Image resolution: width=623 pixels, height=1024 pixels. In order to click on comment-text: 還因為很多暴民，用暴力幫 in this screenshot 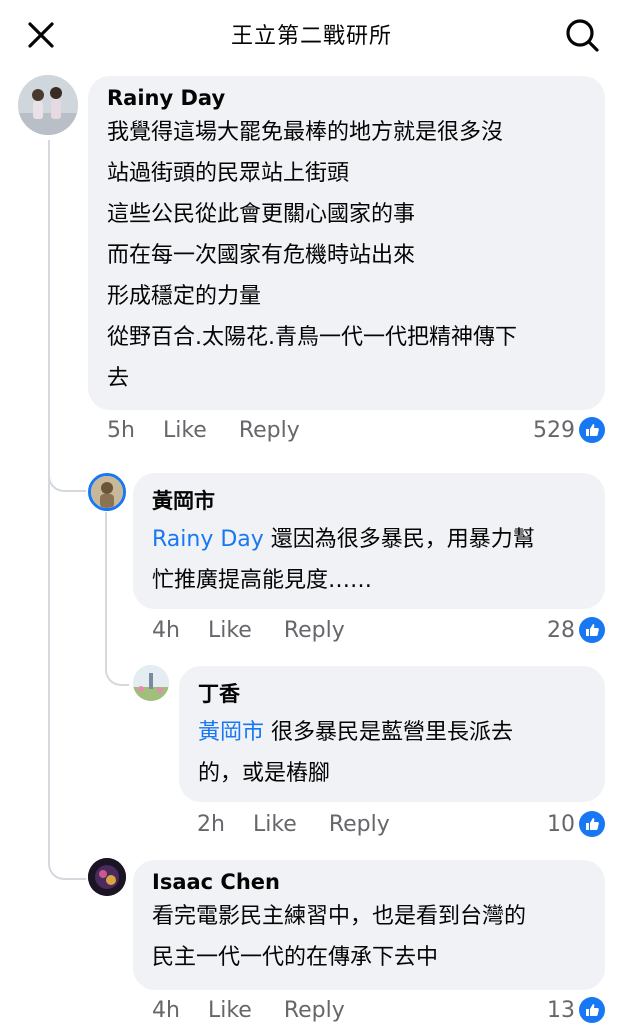, I will do `click(402, 539)`.